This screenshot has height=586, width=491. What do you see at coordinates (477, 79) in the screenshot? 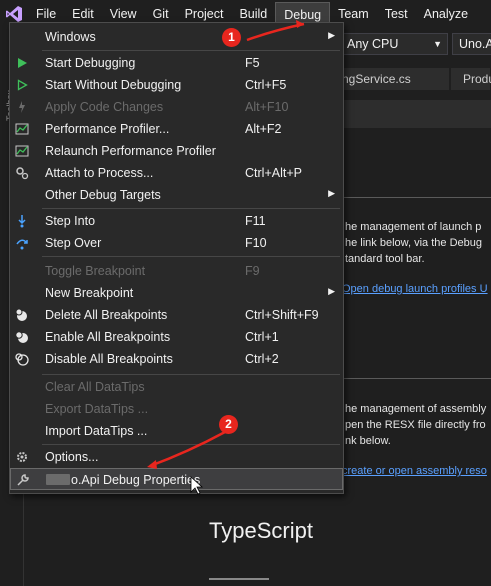
I see `tab-label: Produc` at bounding box center [477, 79].